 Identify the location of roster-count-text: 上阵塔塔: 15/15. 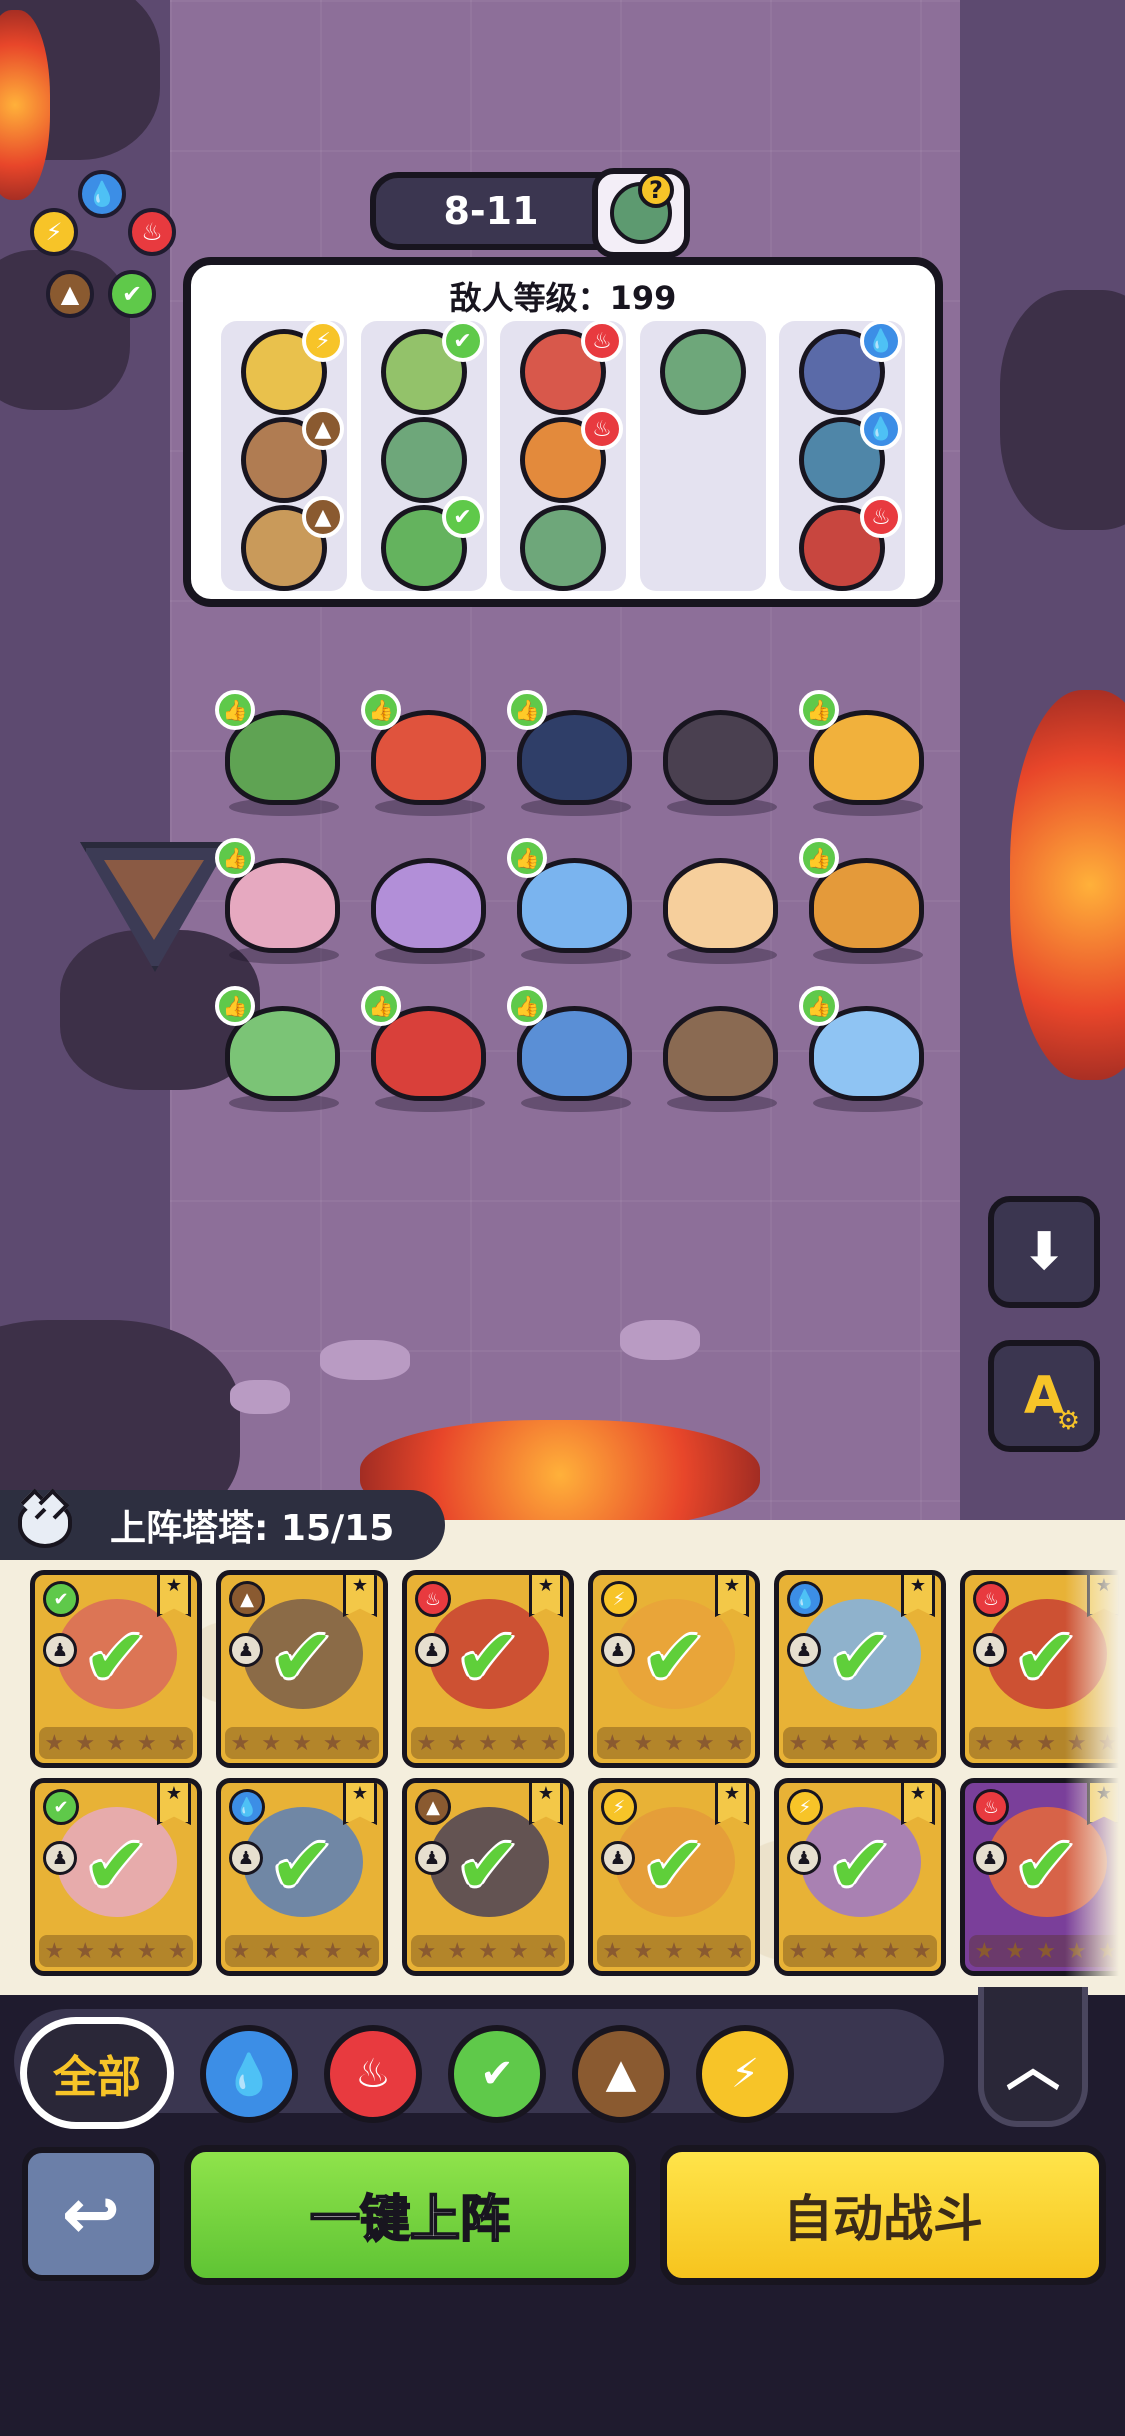
(252, 1528).